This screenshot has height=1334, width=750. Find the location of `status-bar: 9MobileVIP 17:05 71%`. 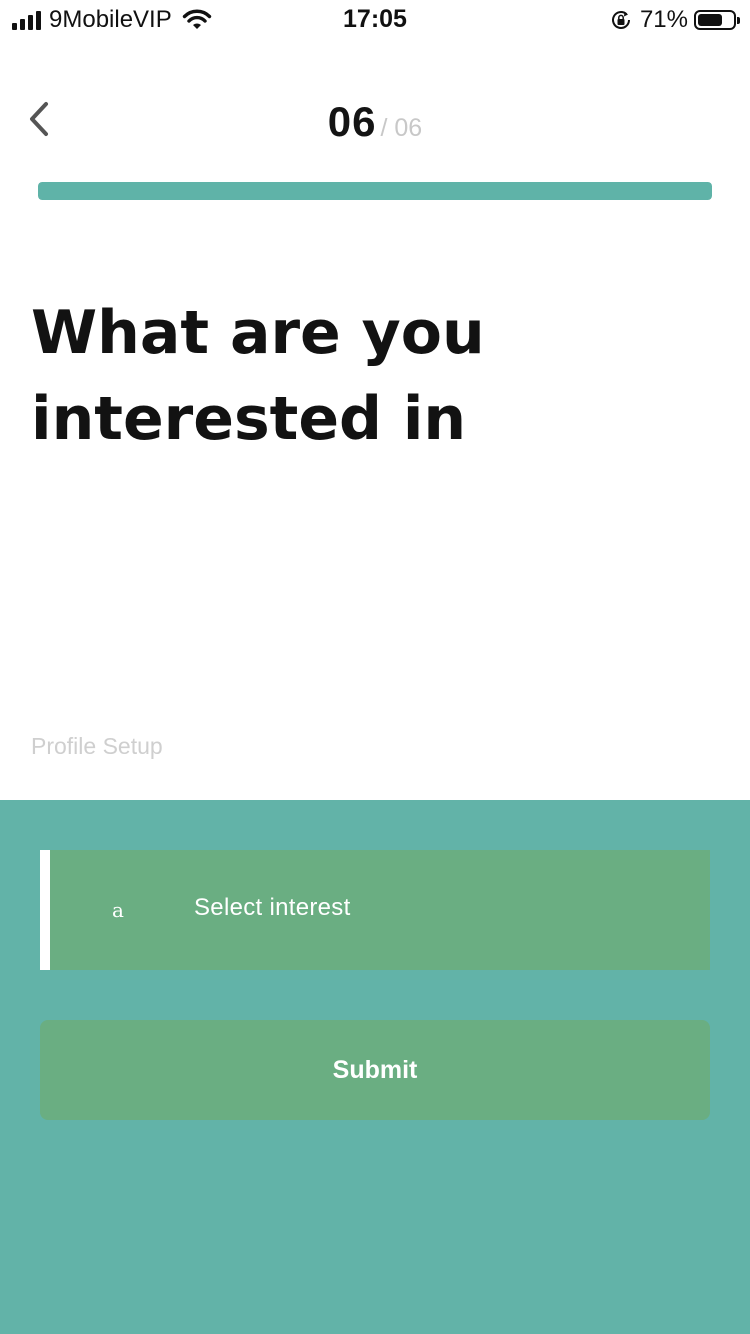

status-bar: 9MobileVIP 17:05 71% is located at coordinates (375, 20).